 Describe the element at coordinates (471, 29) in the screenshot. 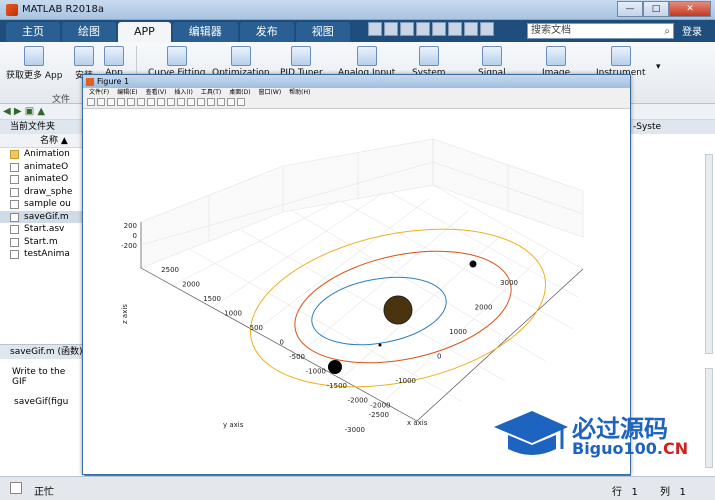

I see `switch-windows-icon` at that location.